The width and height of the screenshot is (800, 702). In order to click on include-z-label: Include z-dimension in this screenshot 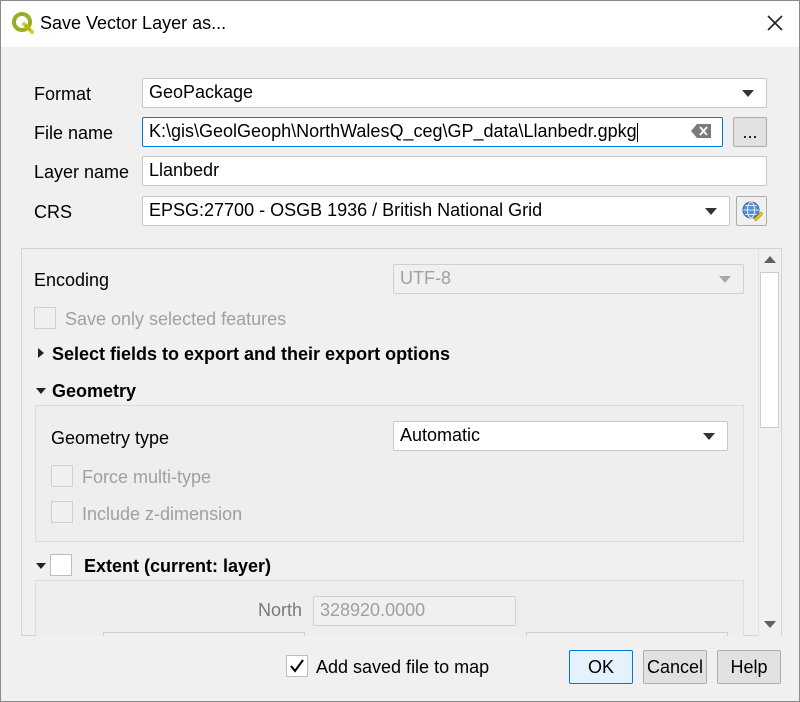, I will do `click(162, 514)`.